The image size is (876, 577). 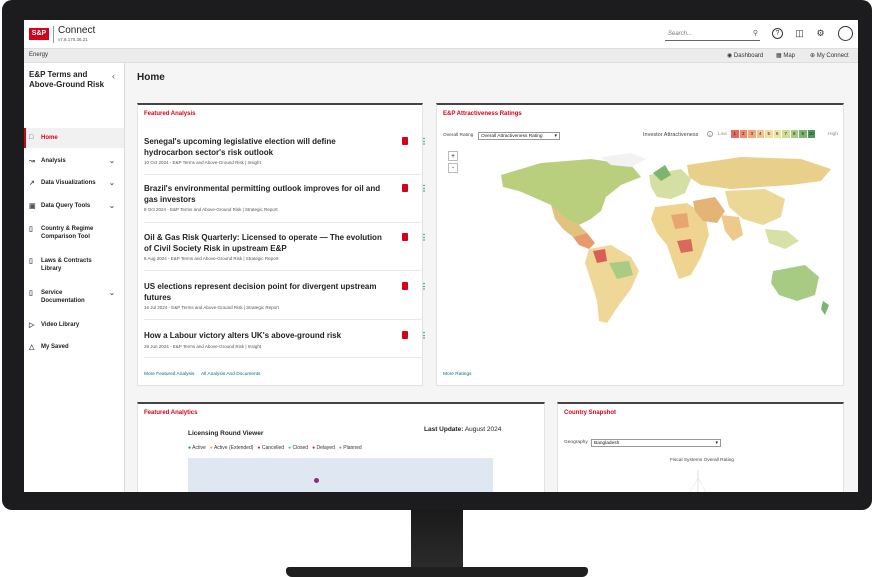 I want to click on legend-item: ● Planned, so click(x=350, y=448).